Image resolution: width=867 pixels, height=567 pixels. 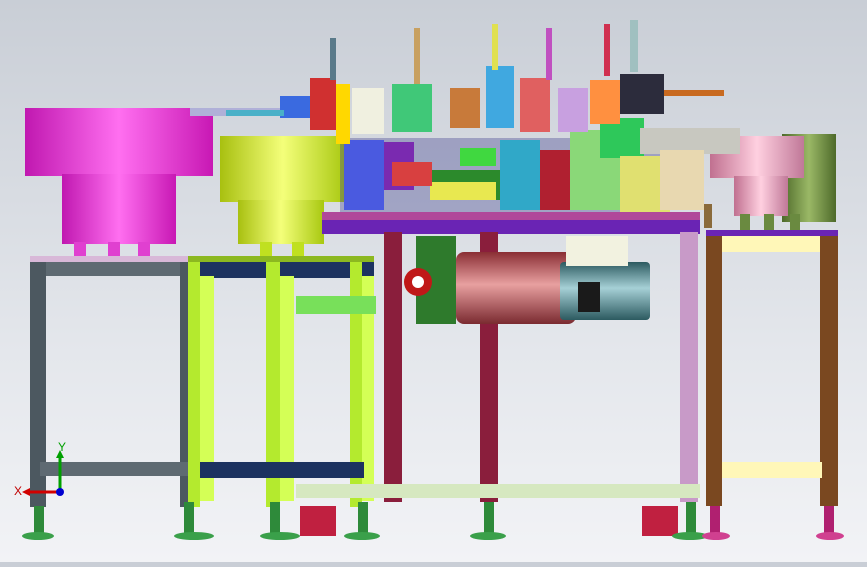 I want to click on leveling-feet, so click(x=433, y=521).